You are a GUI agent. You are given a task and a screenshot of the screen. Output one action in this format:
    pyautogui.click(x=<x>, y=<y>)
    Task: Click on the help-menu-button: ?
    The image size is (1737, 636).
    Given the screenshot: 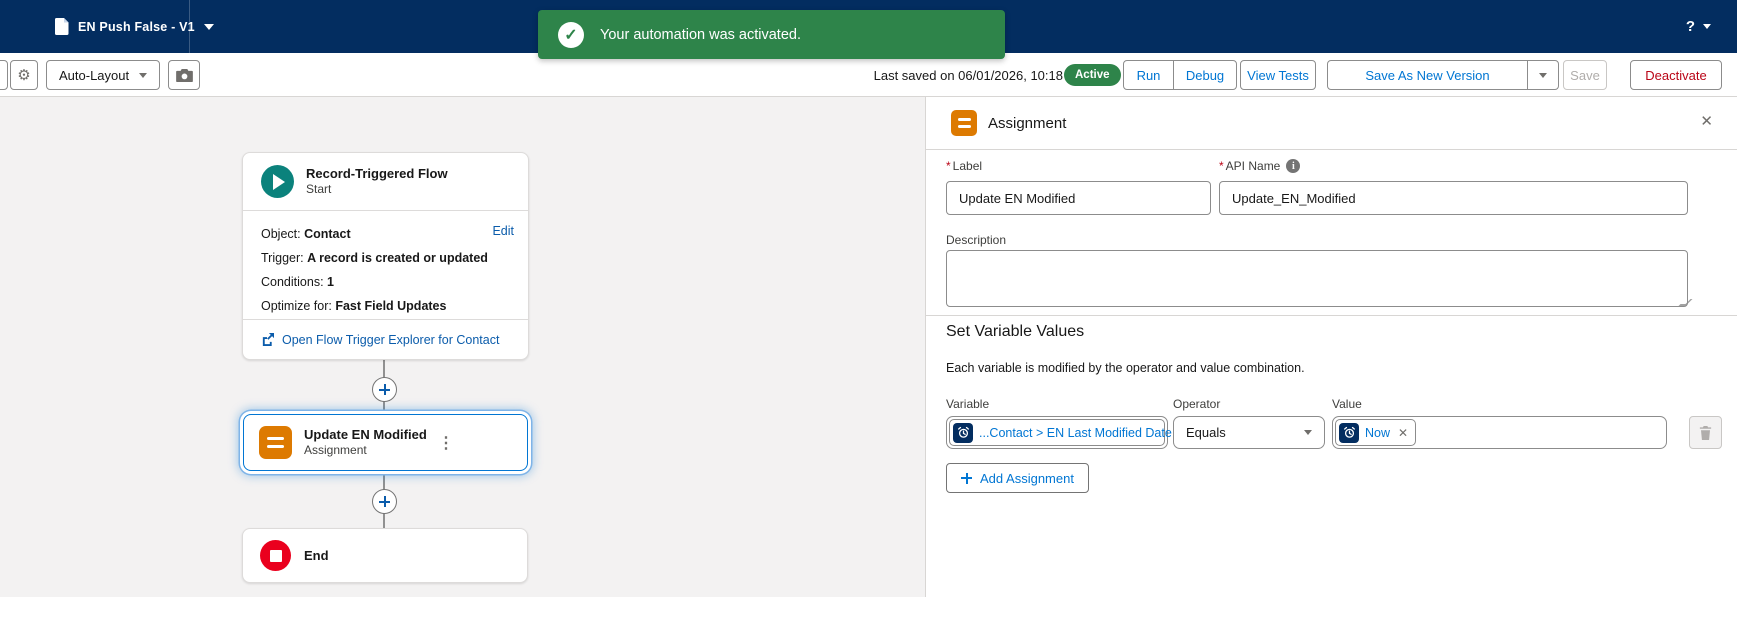 What is the action you would take?
    pyautogui.click(x=1698, y=26)
    